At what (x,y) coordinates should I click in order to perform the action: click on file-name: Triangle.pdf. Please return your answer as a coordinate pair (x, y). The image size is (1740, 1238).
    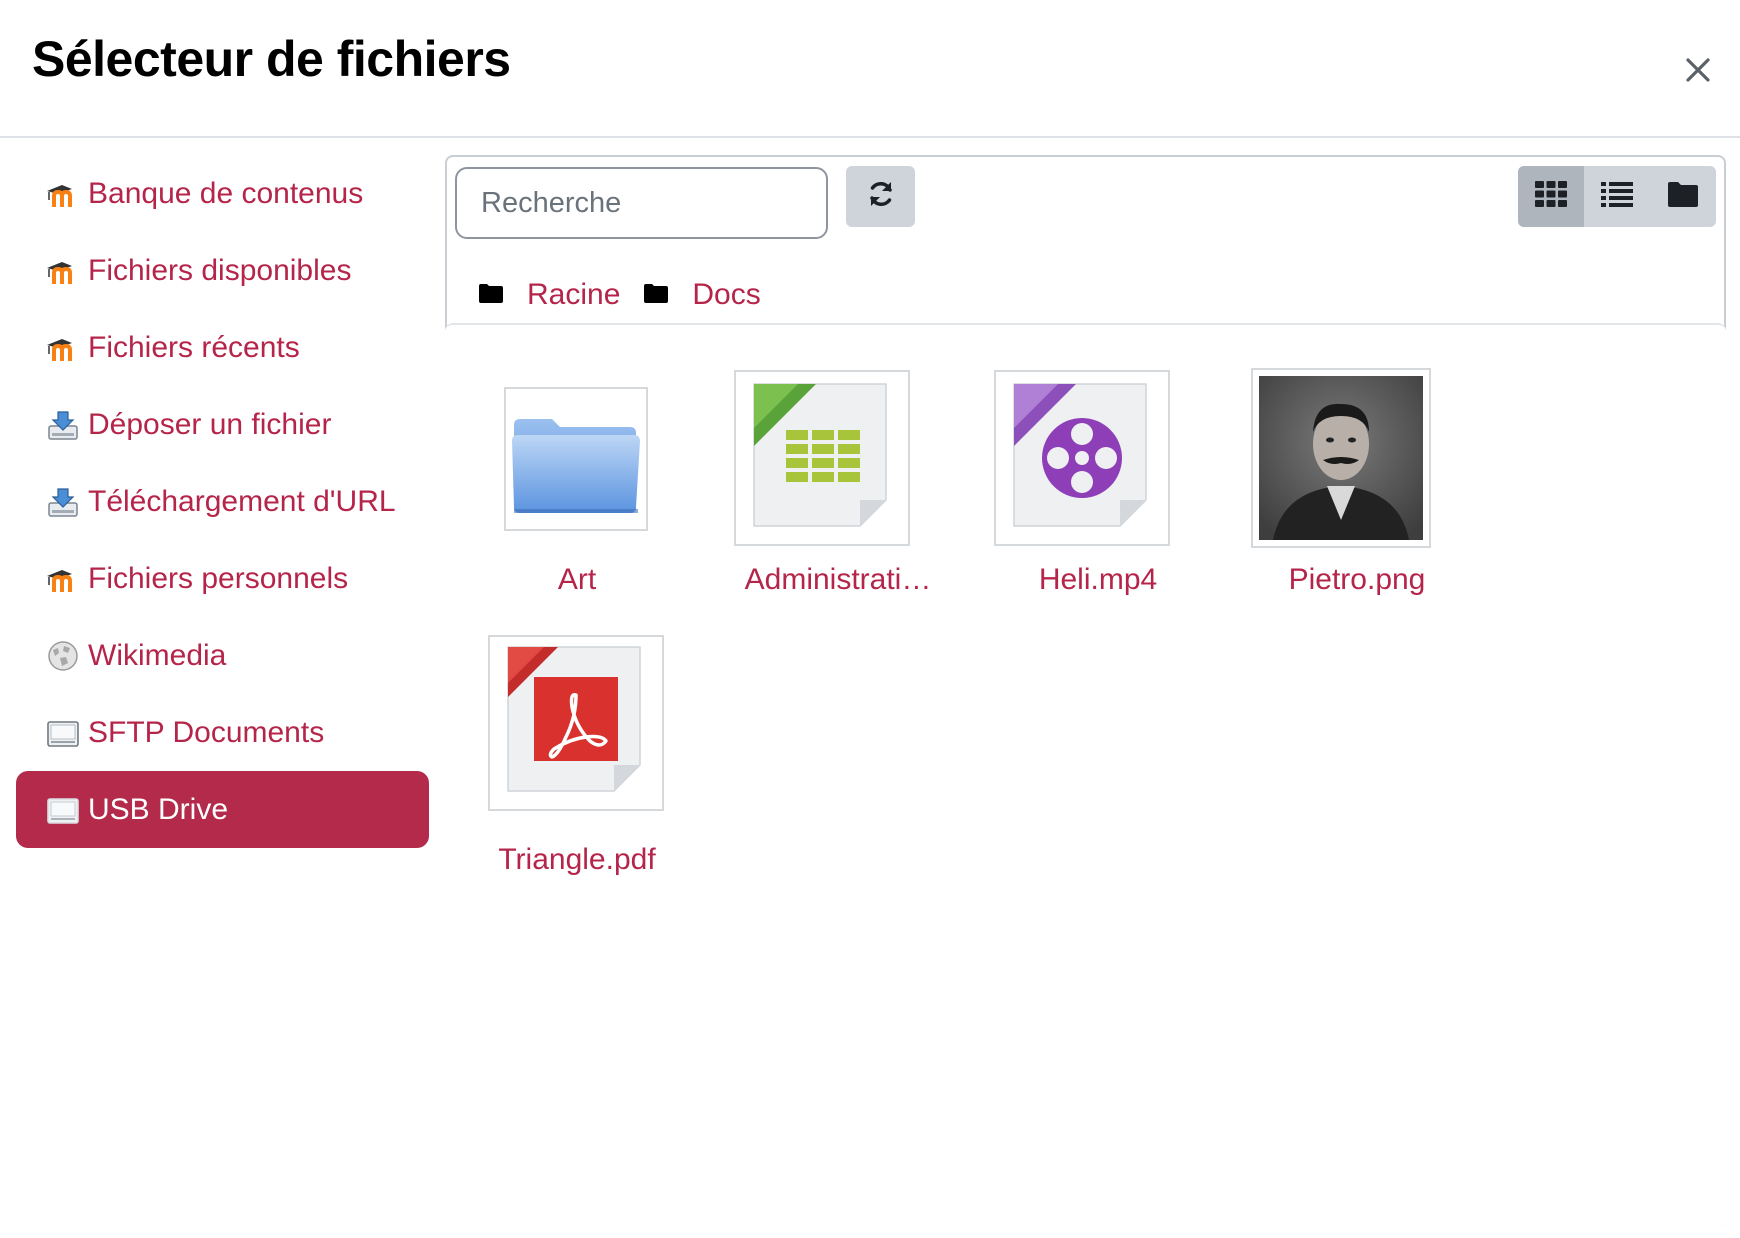
    Looking at the image, I should click on (577, 860).